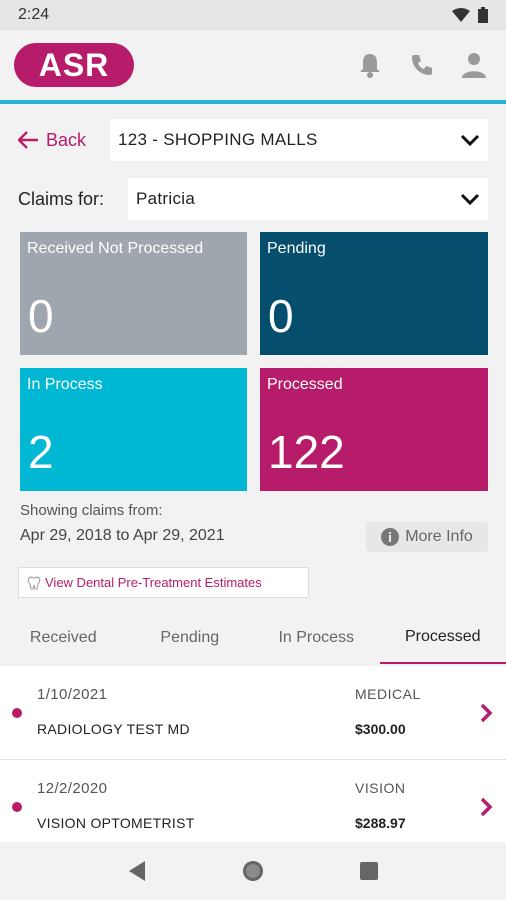 The width and height of the screenshot is (506, 900). Describe the element at coordinates (34, 14) in the screenshot. I see `status-time: 2:24` at that location.